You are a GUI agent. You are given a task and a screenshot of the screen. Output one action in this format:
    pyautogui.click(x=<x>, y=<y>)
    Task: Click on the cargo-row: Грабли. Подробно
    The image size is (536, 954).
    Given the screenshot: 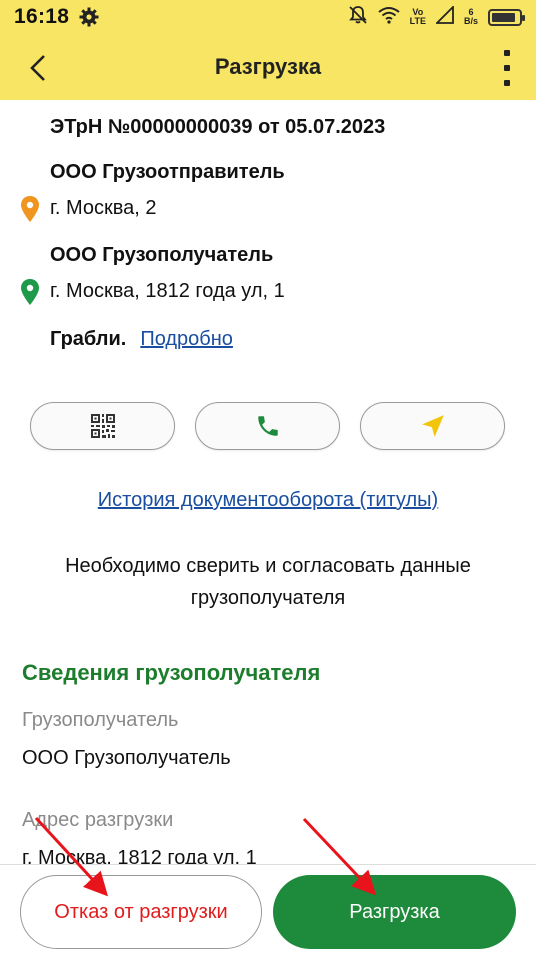 What is the action you would take?
    pyautogui.click(x=141, y=339)
    